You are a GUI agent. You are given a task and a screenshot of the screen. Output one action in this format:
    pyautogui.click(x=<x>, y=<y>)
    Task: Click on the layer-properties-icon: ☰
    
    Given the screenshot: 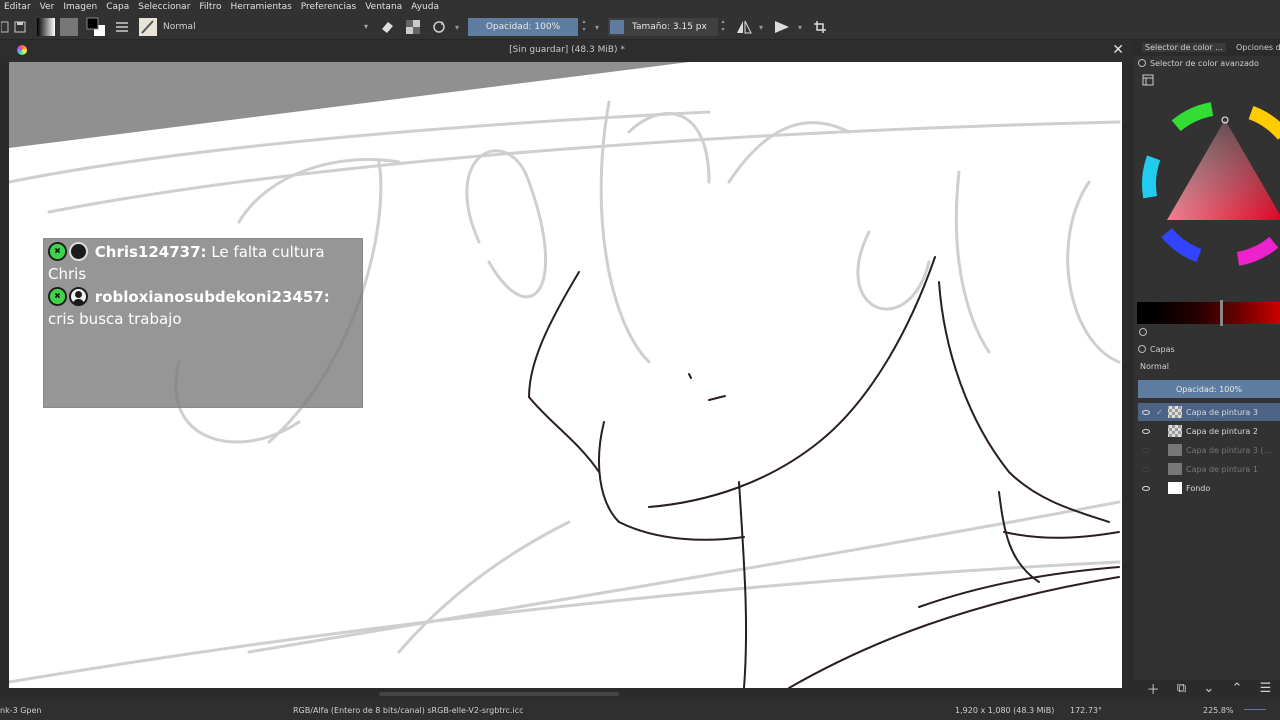 What is the action you would take?
    pyautogui.click(x=1266, y=688)
    